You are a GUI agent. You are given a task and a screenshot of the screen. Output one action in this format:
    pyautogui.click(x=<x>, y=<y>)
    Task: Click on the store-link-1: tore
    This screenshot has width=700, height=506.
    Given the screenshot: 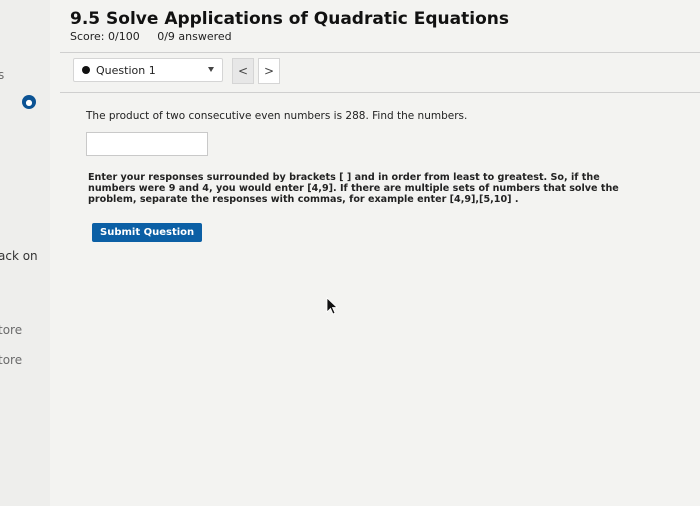 What is the action you would take?
    pyautogui.click(x=11, y=330)
    